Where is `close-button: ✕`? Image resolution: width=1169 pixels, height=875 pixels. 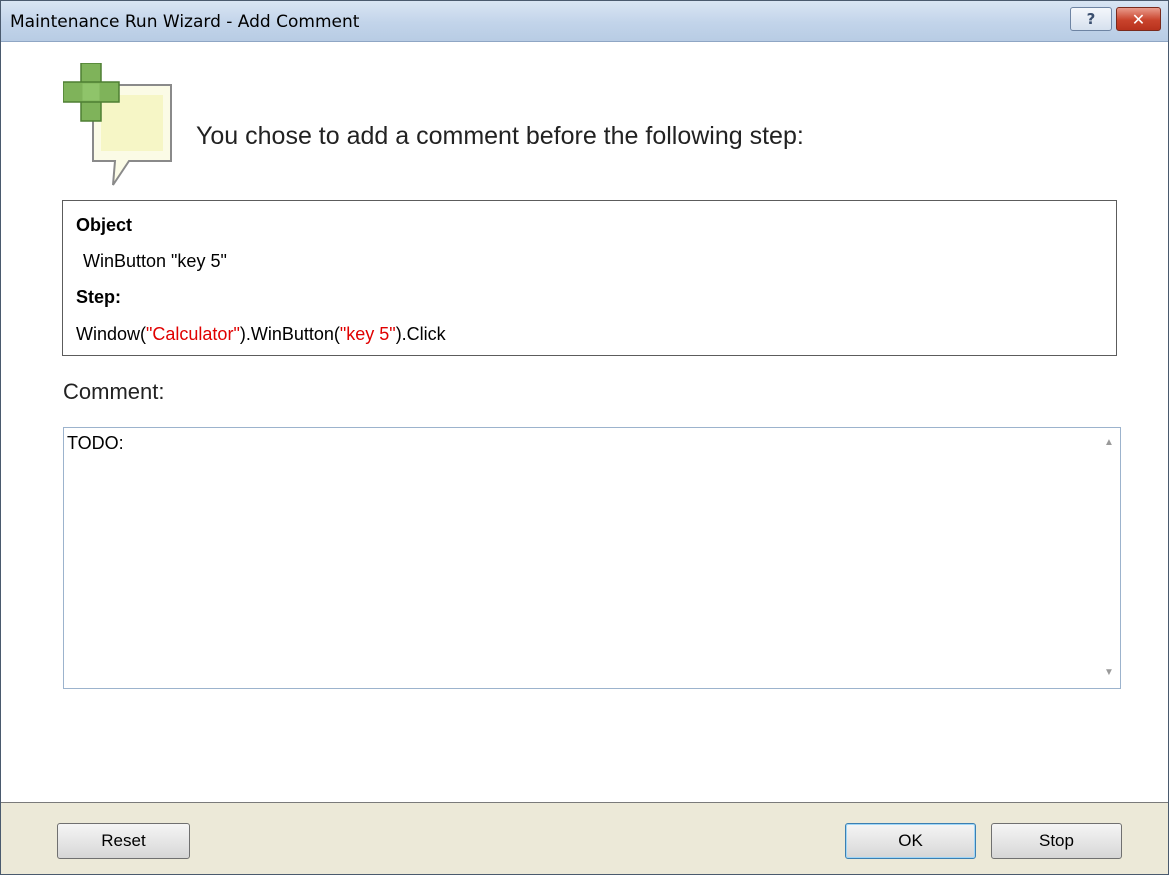
close-button: ✕ is located at coordinates (1138, 19).